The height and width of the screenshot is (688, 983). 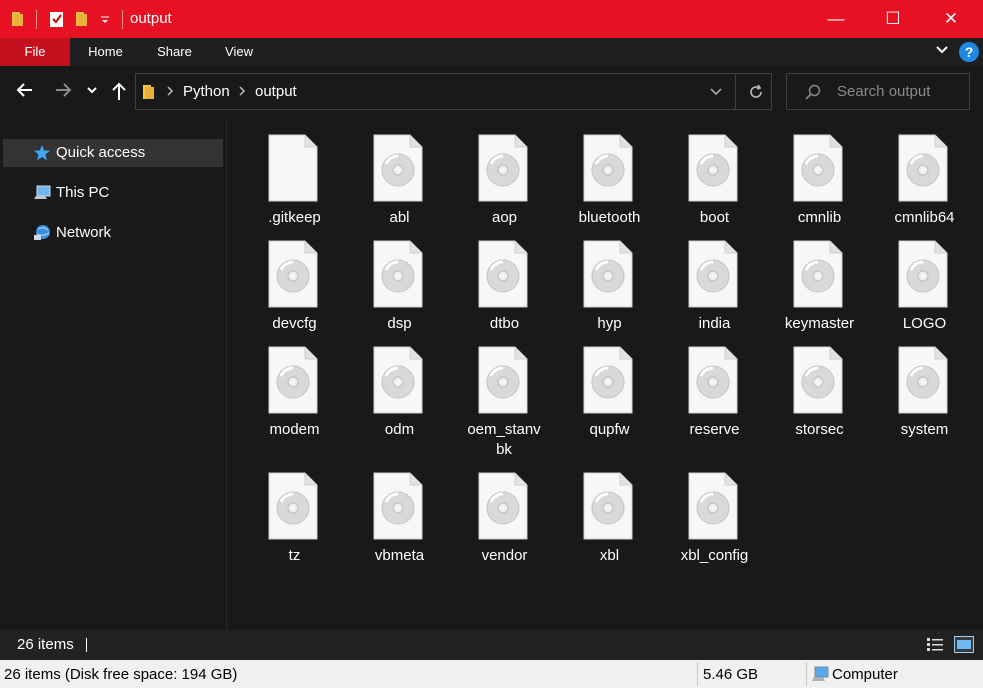 I want to click on folder-icon, so click(x=17, y=19).